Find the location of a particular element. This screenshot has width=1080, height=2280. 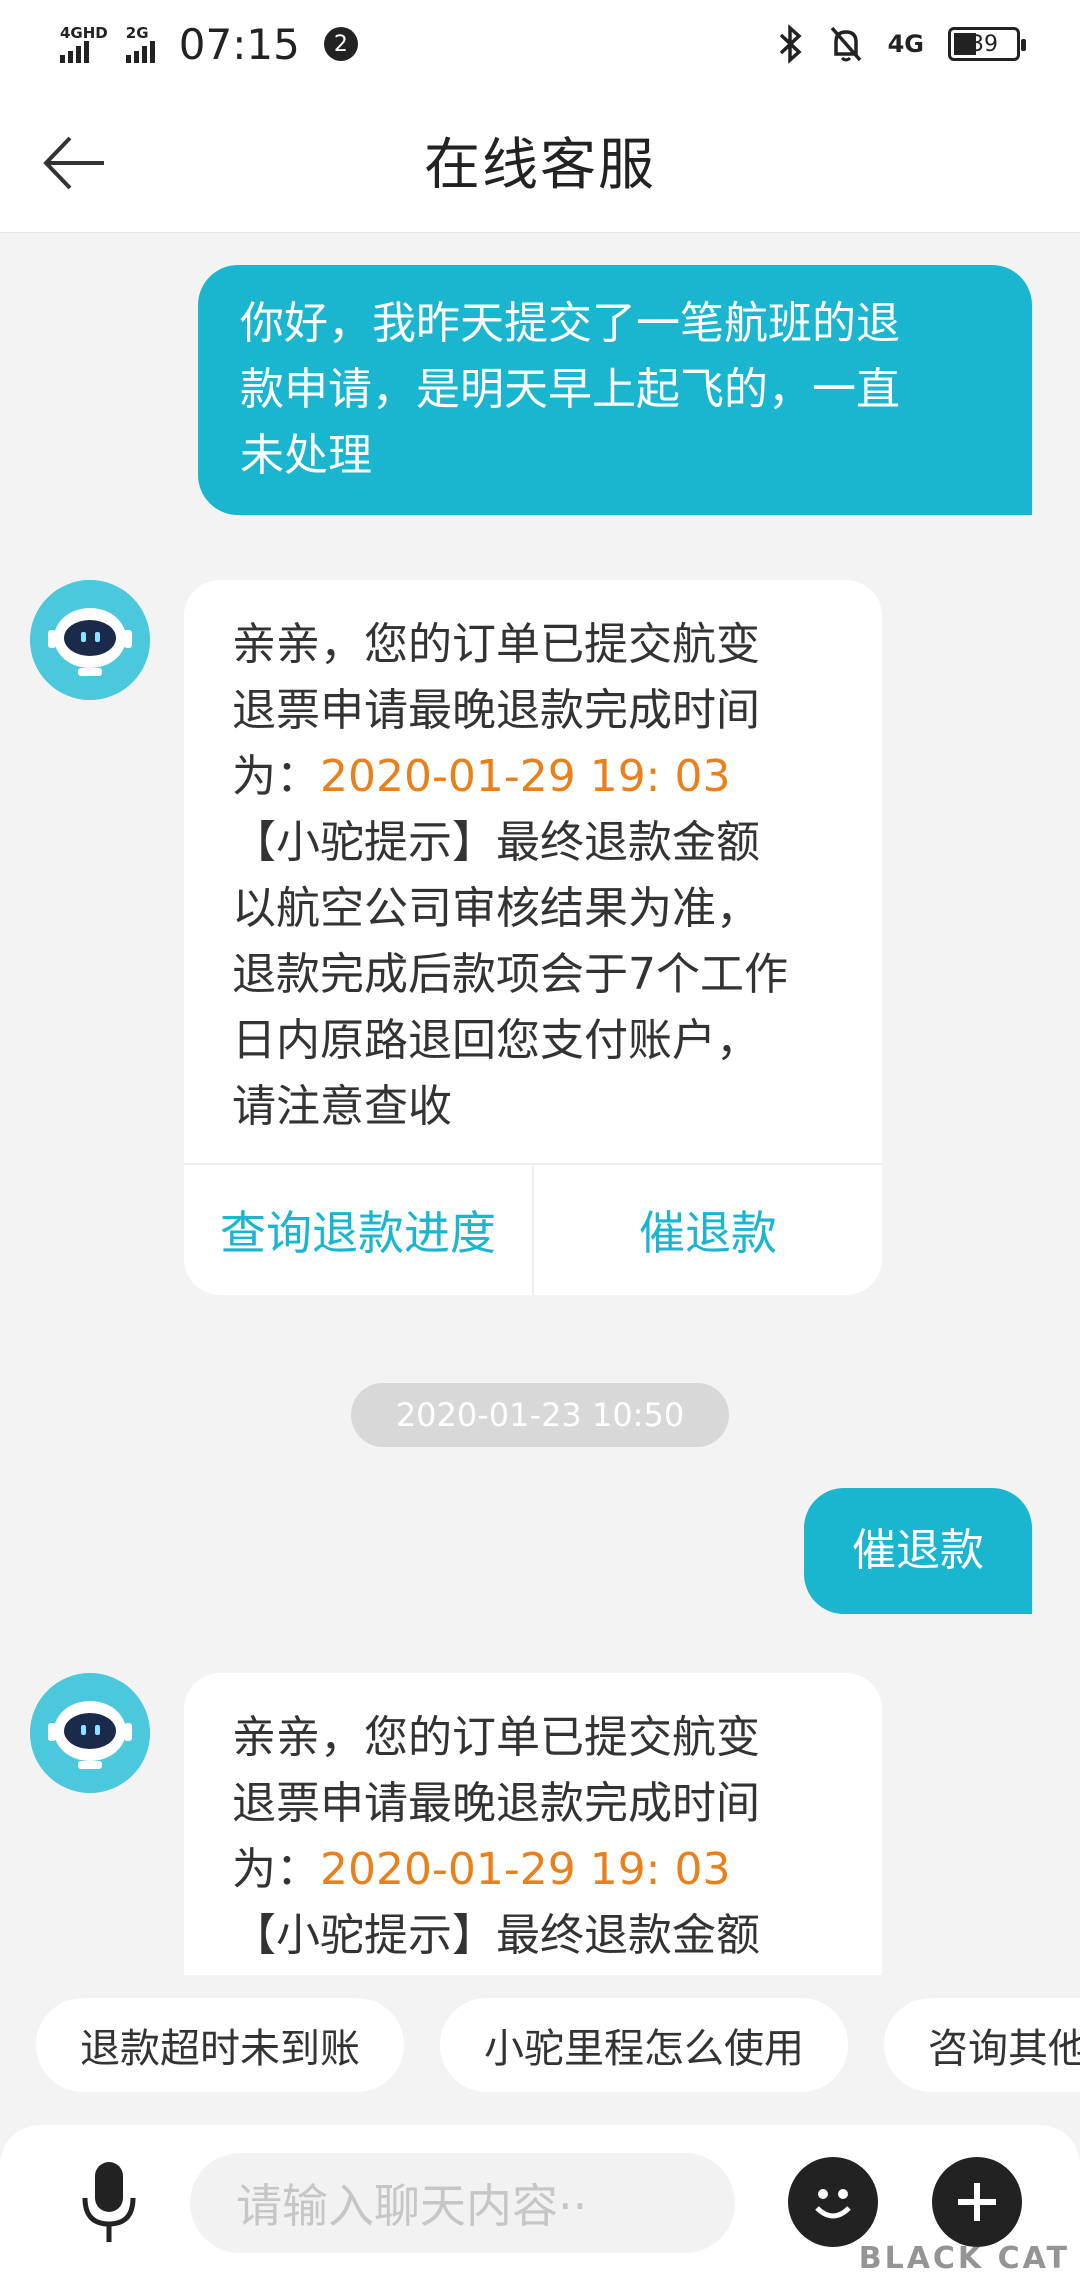

signal-2: 2G is located at coordinates (140, 43).